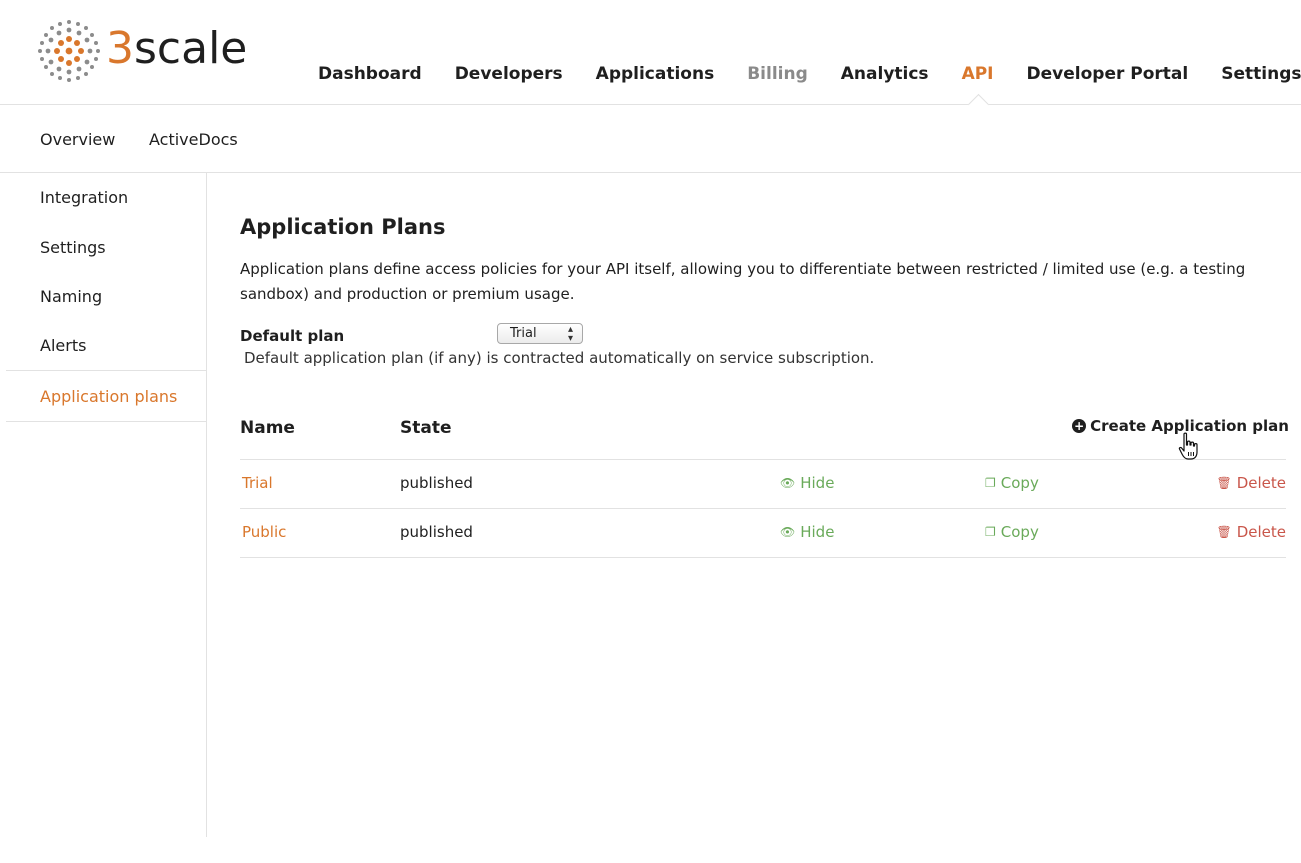 The image size is (1301, 863). Describe the element at coordinates (343, 227) in the screenshot. I see `page-title: Application Plans` at that location.